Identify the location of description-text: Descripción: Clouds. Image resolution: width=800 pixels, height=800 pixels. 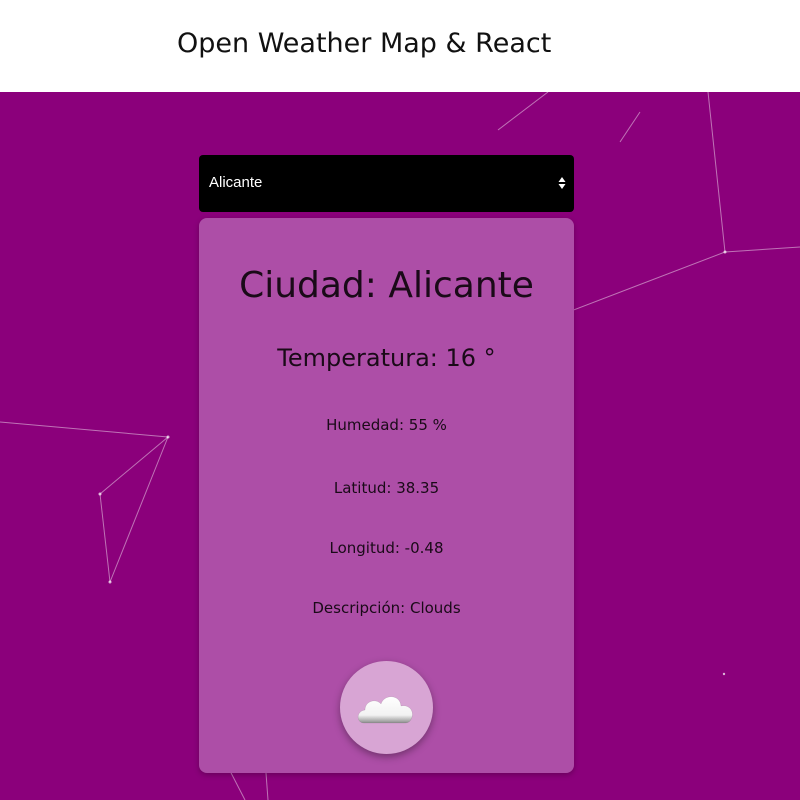
(386, 608).